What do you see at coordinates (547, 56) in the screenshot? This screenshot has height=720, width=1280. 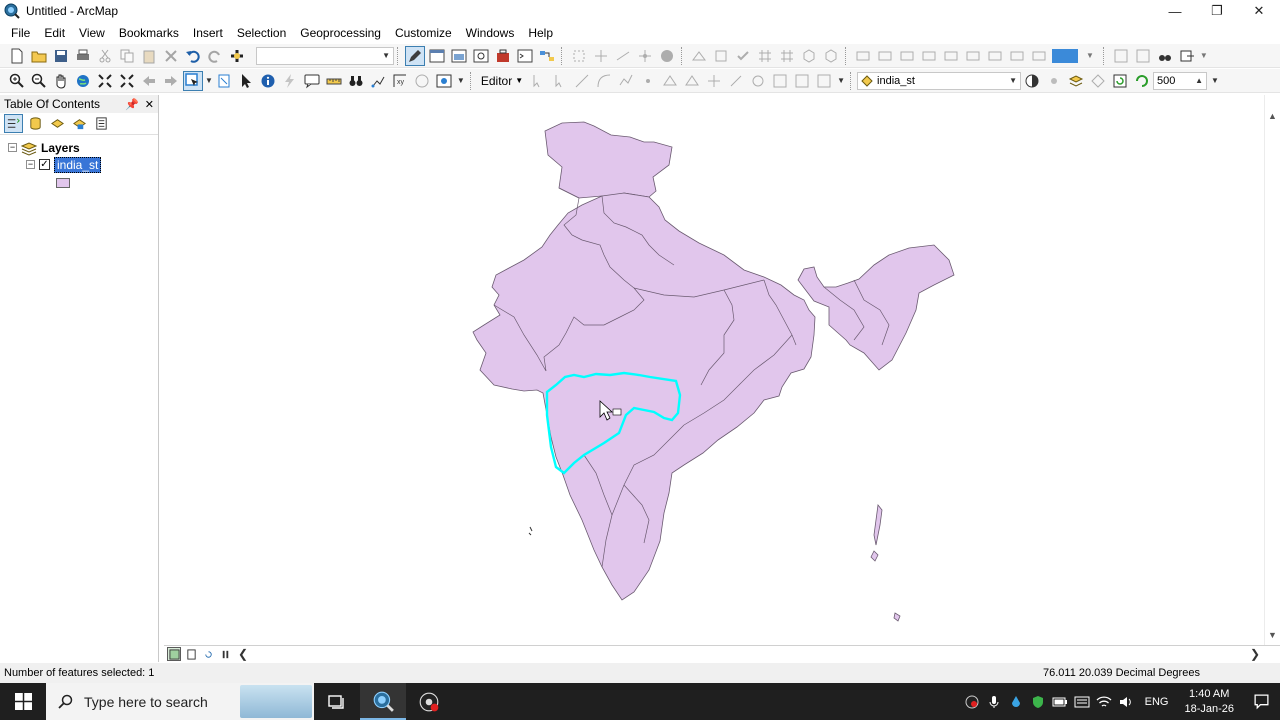 I see `modelbuilder-button` at bounding box center [547, 56].